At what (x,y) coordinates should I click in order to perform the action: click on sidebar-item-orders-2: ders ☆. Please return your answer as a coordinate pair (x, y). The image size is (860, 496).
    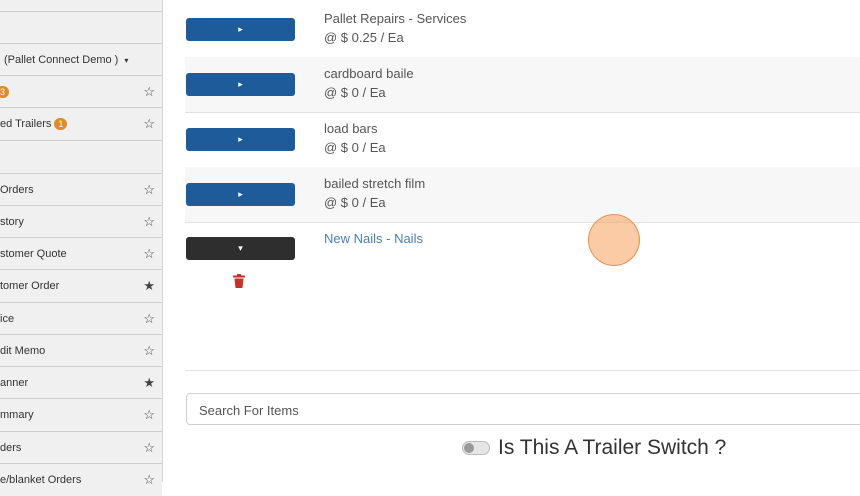
    Looking at the image, I should click on (81, 448).